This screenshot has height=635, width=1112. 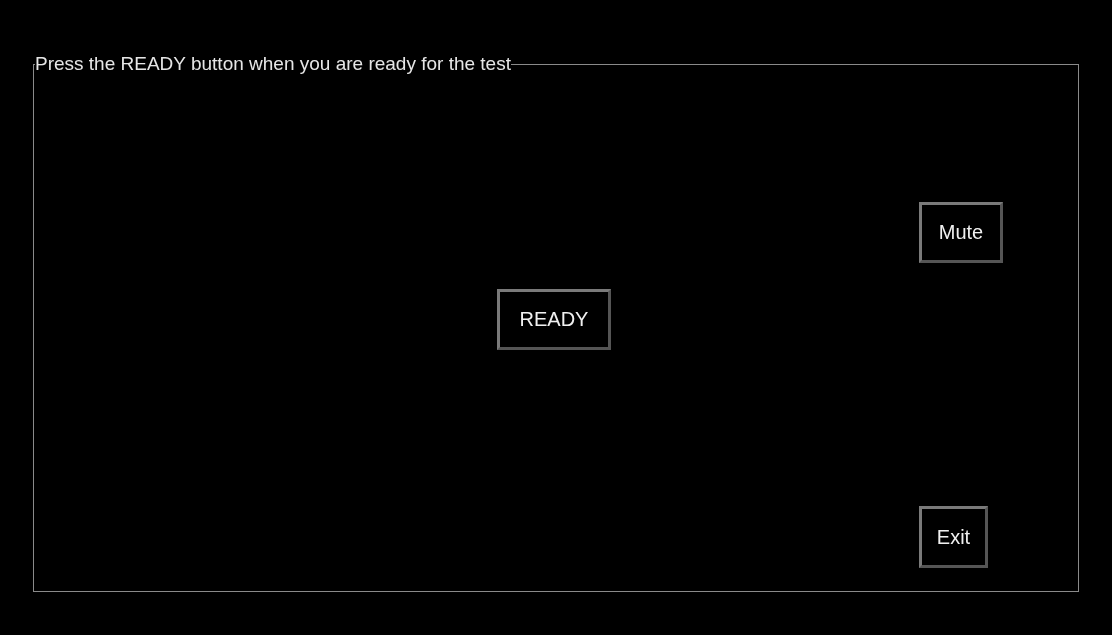 What do you see at coordinates (961, 232) in the screenshot?
I see `mute-button: Mute` at bounding box center [961, 232].